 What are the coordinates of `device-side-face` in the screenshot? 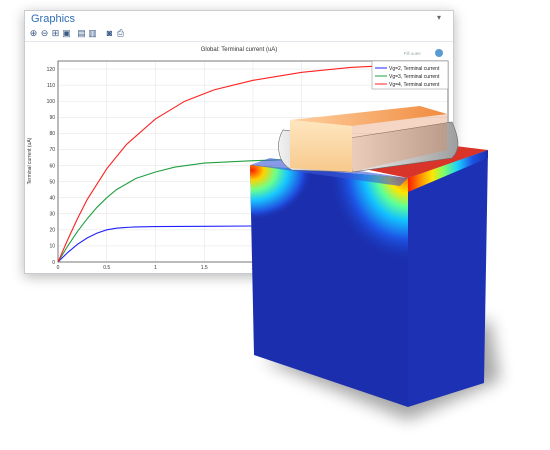 It's located at (448, 278).